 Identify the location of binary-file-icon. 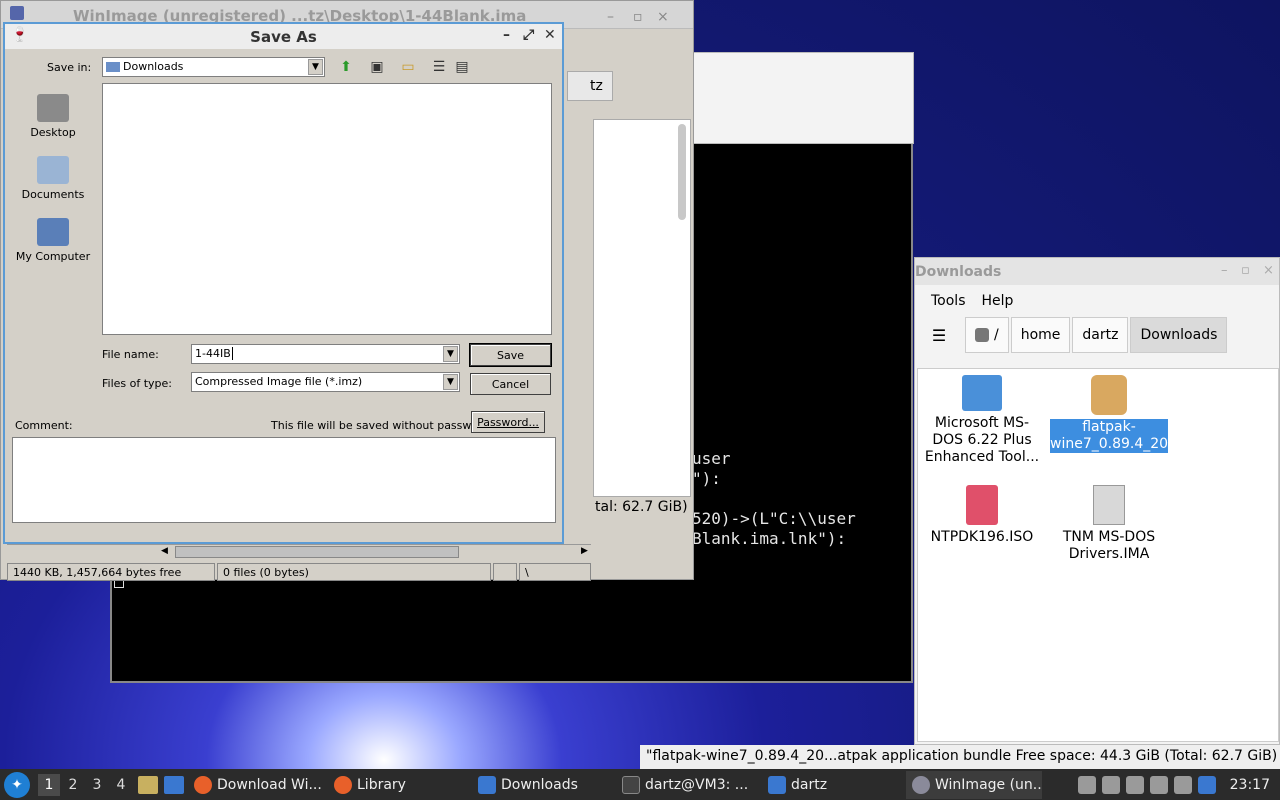
(1109, 505).